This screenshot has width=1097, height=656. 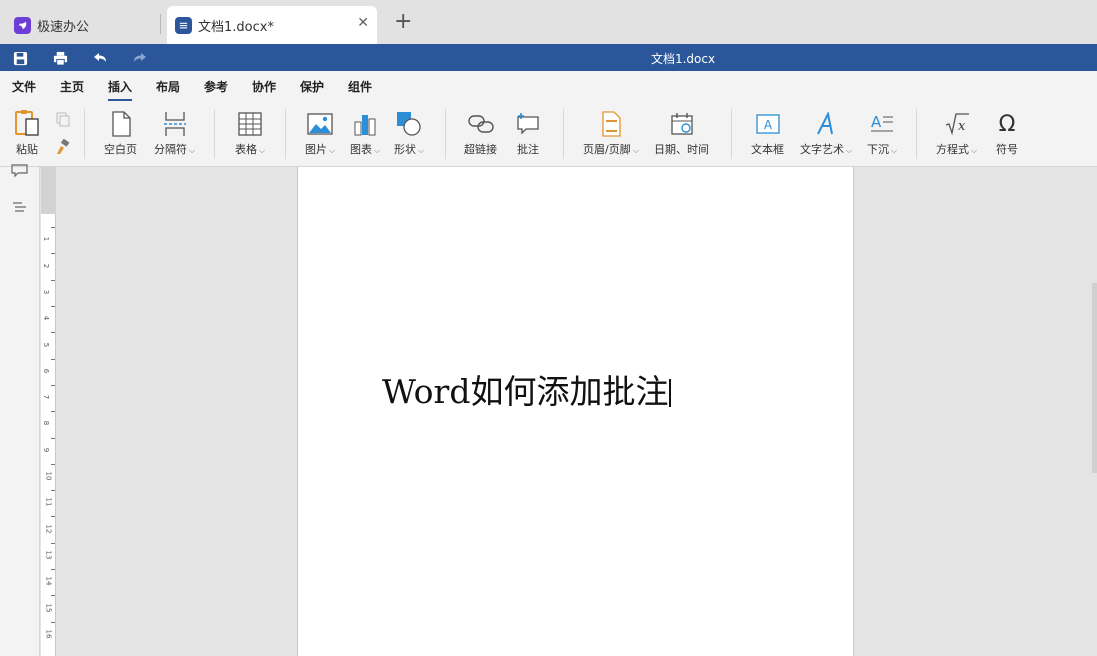 What do you see at coordinates (120, 89) in the screenshot?
I see `menu-insert: 插入` at bounding box center [120, 89].